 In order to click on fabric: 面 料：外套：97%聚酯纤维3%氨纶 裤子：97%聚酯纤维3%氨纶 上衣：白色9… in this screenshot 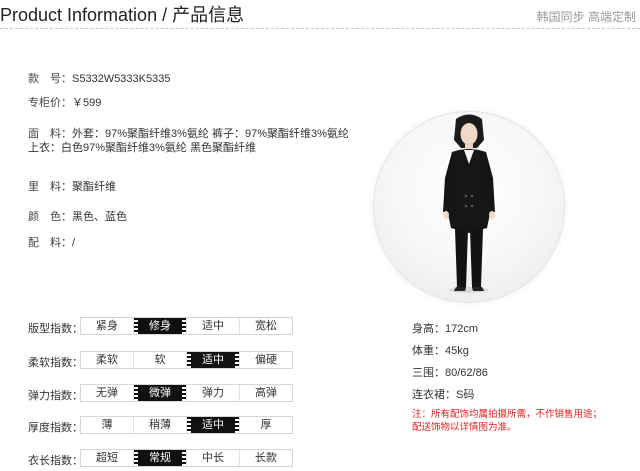, I will do `click(188, 141)`.